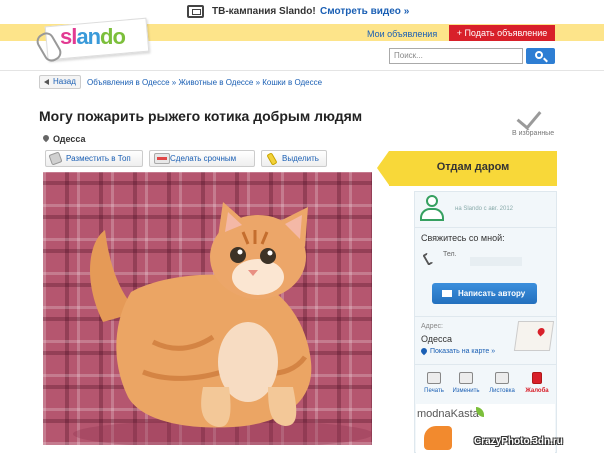 This screenshot has width=604, height=453. What do you see at coordinates (46, 82) in the screenshot?
I see `arrow-left-icon` at bounding box center [46, 82].